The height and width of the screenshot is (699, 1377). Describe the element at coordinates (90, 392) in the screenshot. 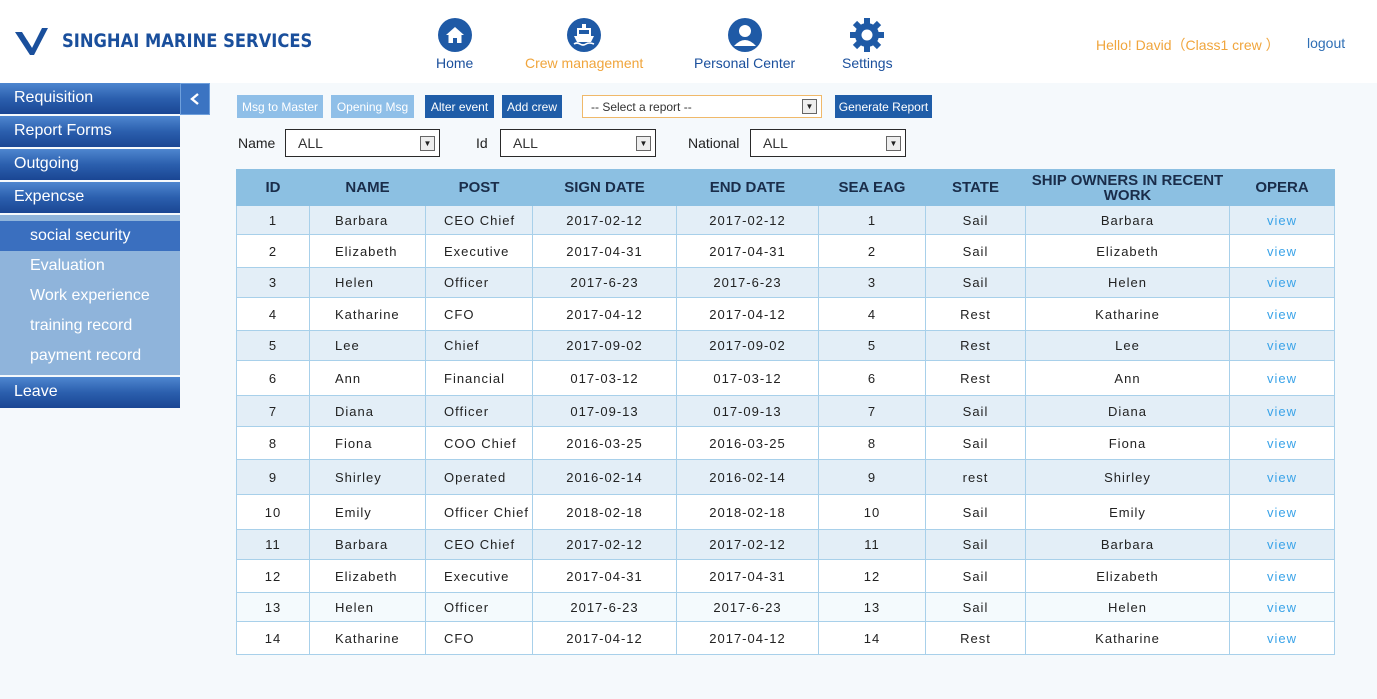

I see `sidebar-item-leave: Leave` at that location.